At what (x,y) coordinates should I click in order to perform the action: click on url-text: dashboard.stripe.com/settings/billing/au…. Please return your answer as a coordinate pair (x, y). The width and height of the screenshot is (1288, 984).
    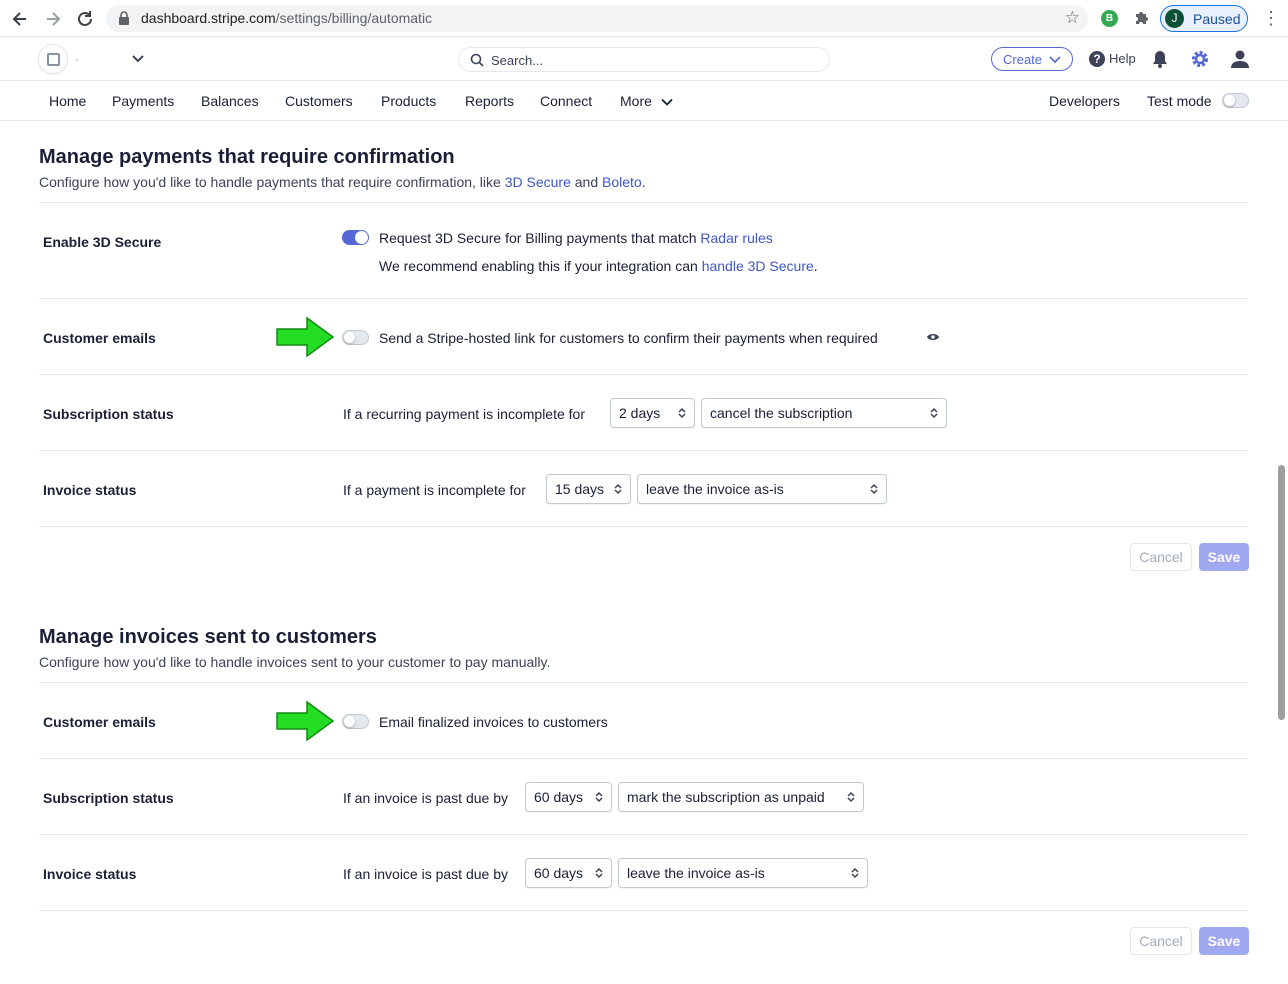
    Looking at the image, I should click on (287, 18).